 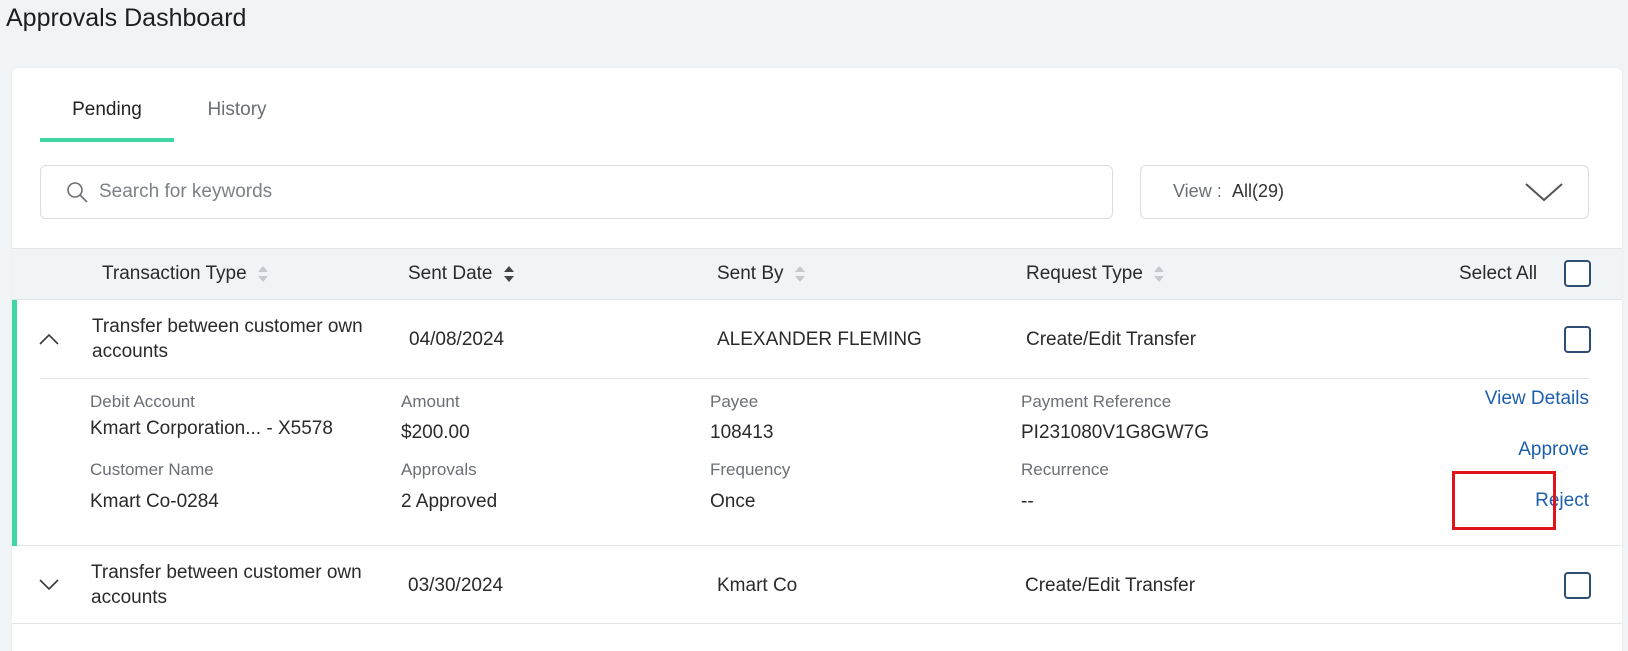 I want to click on approvals-label: Approvals, so click(x=439, y=469).